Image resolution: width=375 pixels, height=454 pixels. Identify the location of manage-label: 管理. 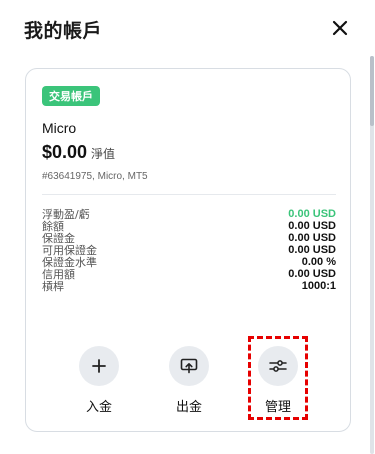
(277, 407).